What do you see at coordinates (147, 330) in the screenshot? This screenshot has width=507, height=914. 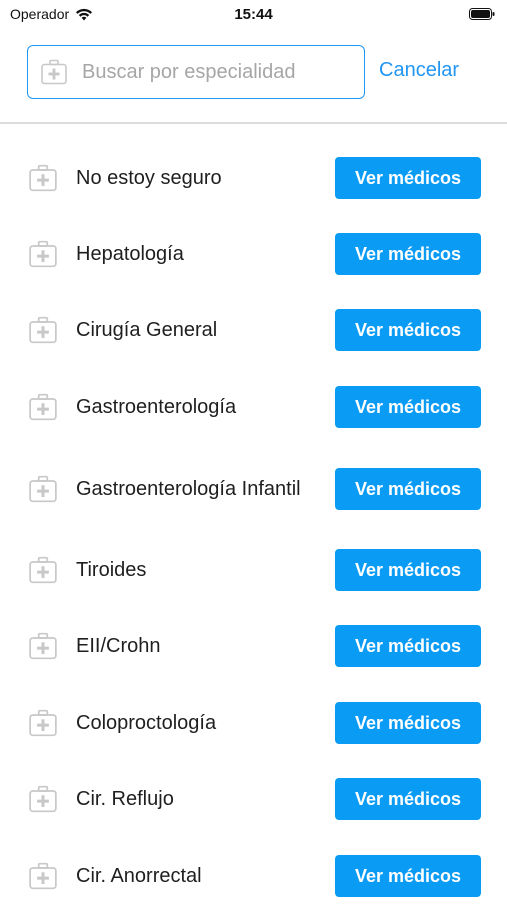 I see `specialty-label: Cirugía General` at bounding box center [147, 330].